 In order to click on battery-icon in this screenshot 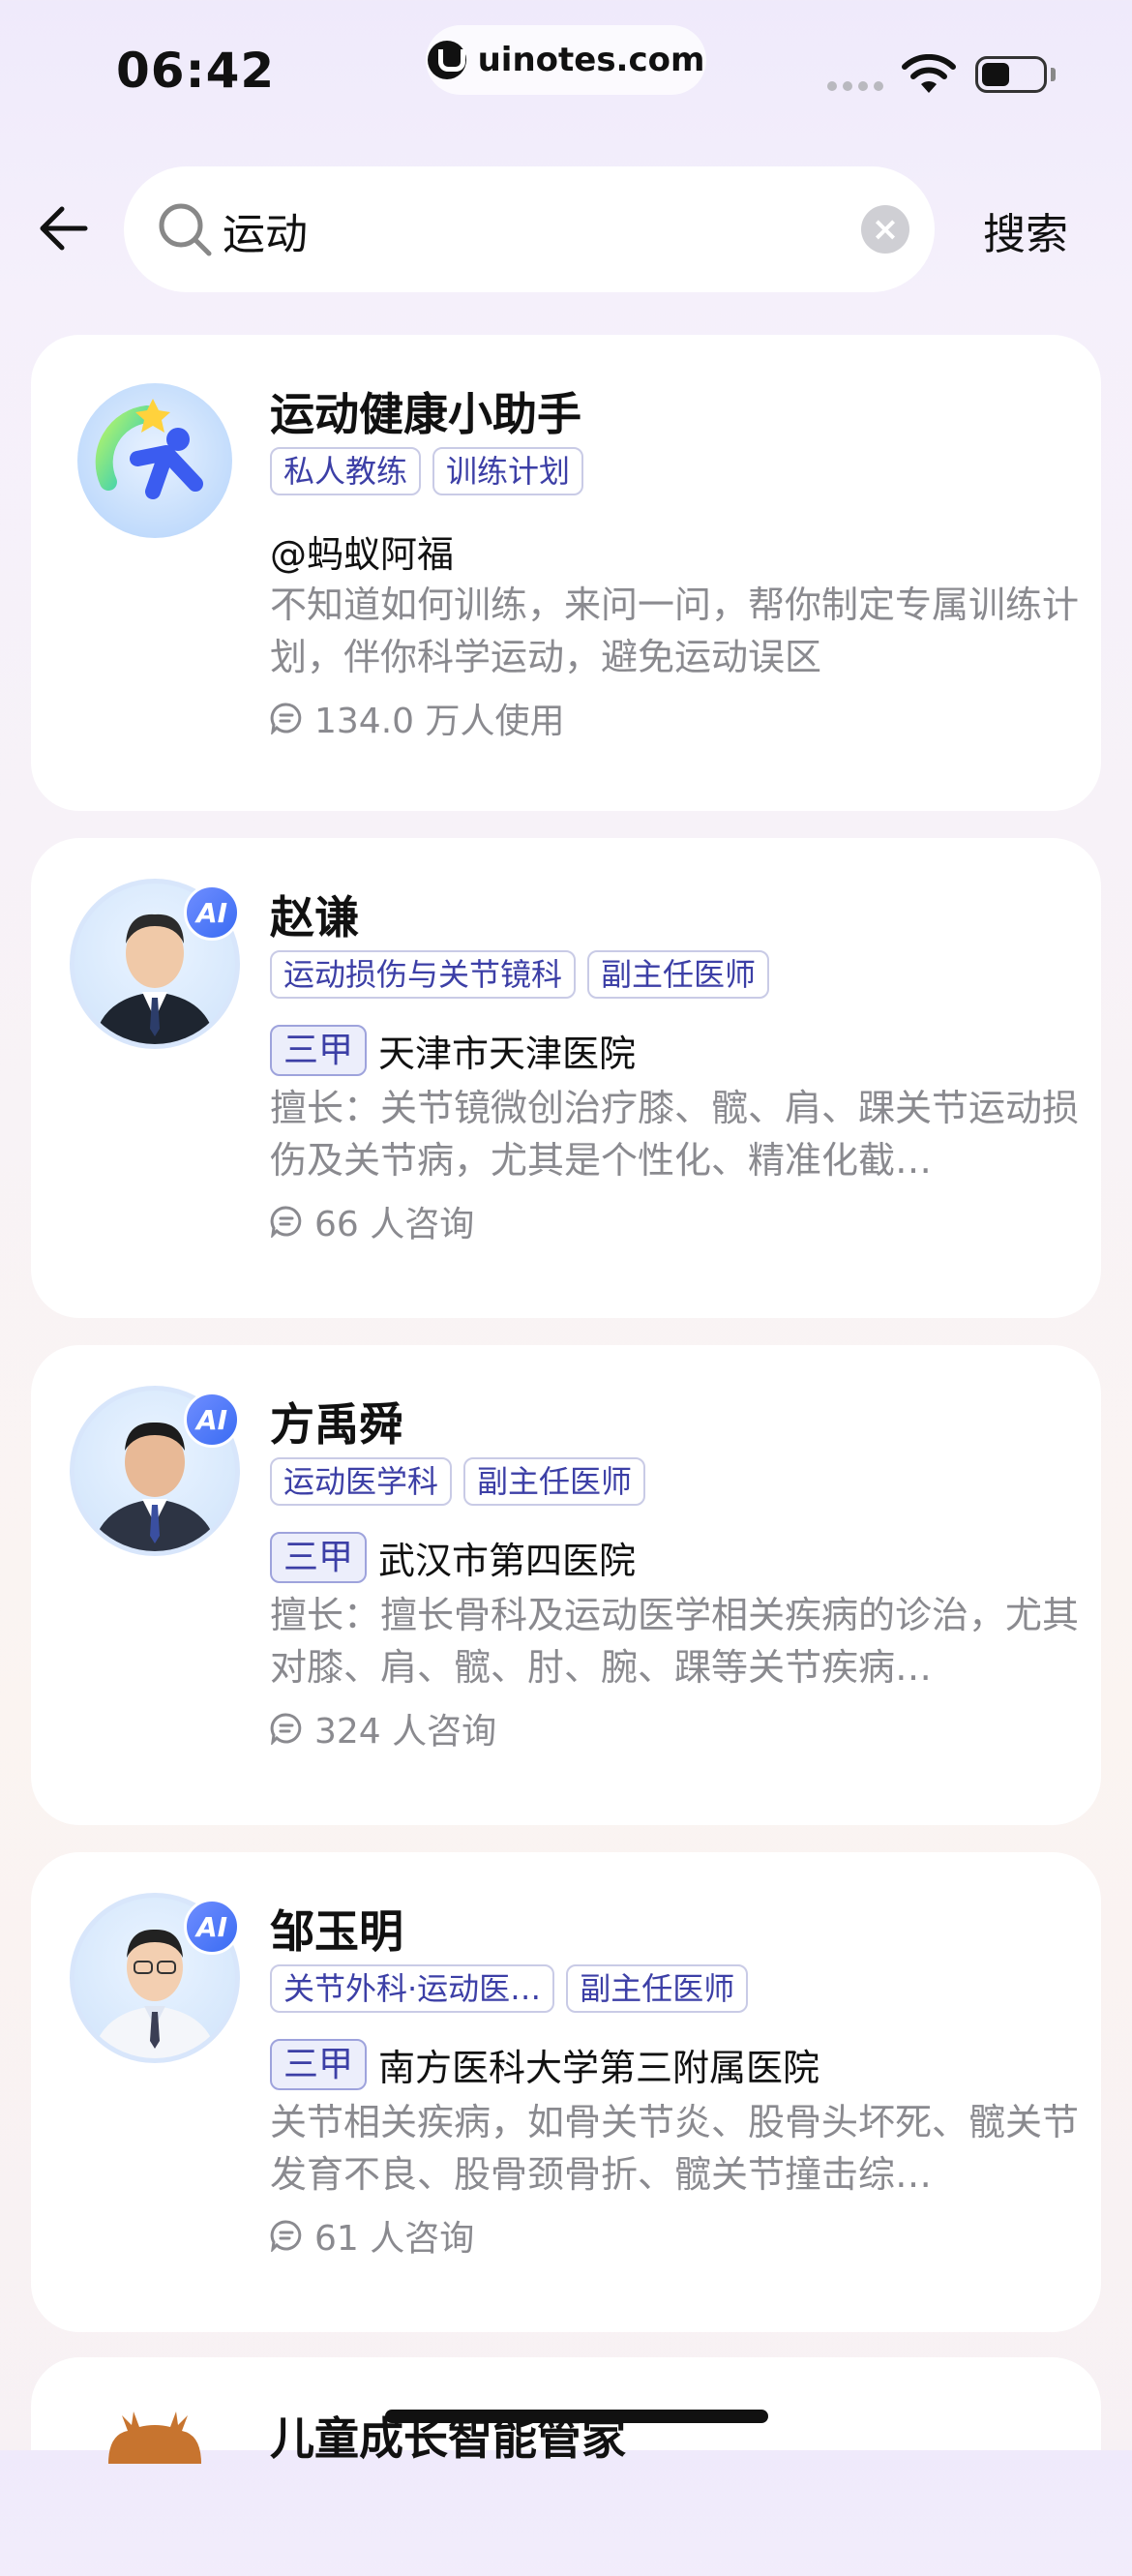, I will do `click(1011, 74)`.